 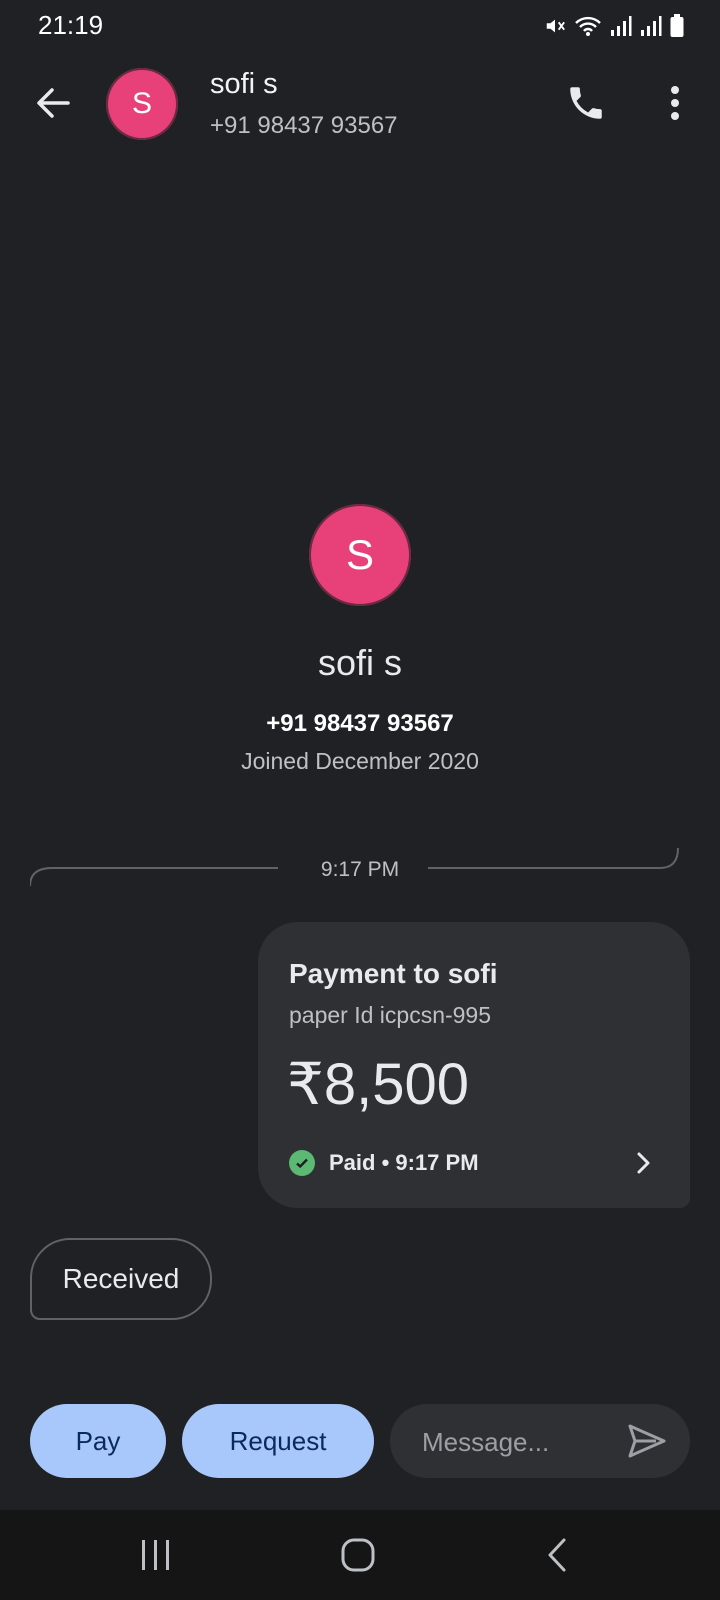 I want to click on contact-phone: +91 98437 93567, so click(x=304, y=125).